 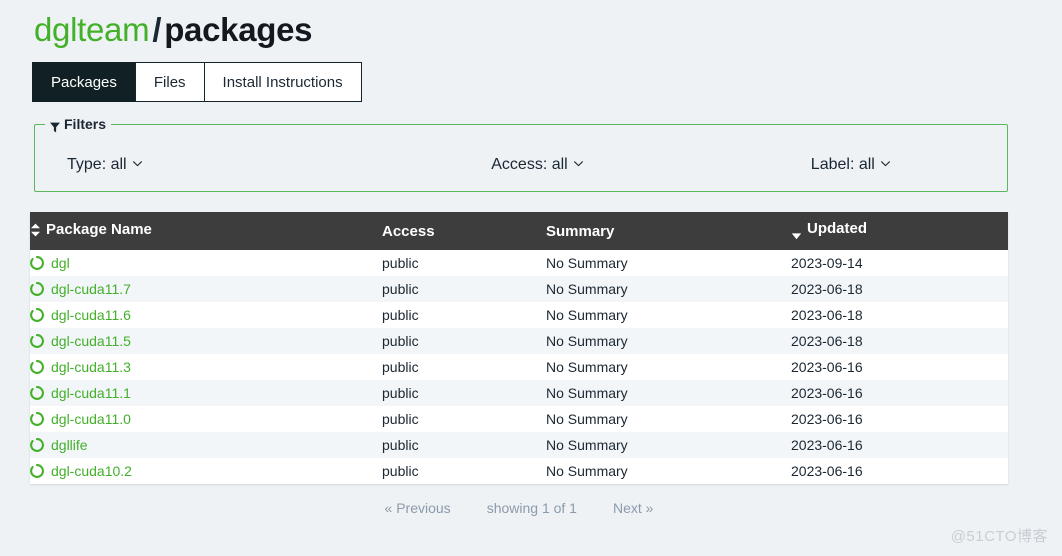 What do you see at coordinates (206, 445) in the screenshot?
I see `cell-package-name: dgllife` at bounding box center [206, 445].